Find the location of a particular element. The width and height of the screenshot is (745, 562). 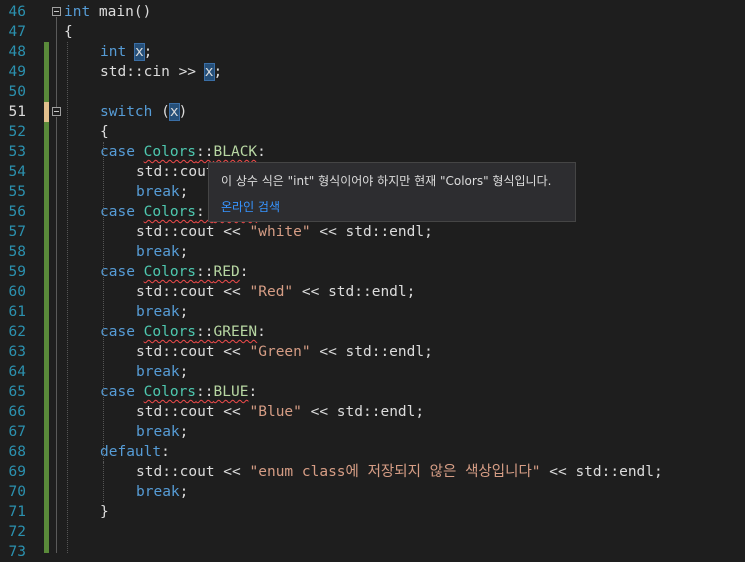

code-text: case Colors::RED: is located at coordinates (174, 272).